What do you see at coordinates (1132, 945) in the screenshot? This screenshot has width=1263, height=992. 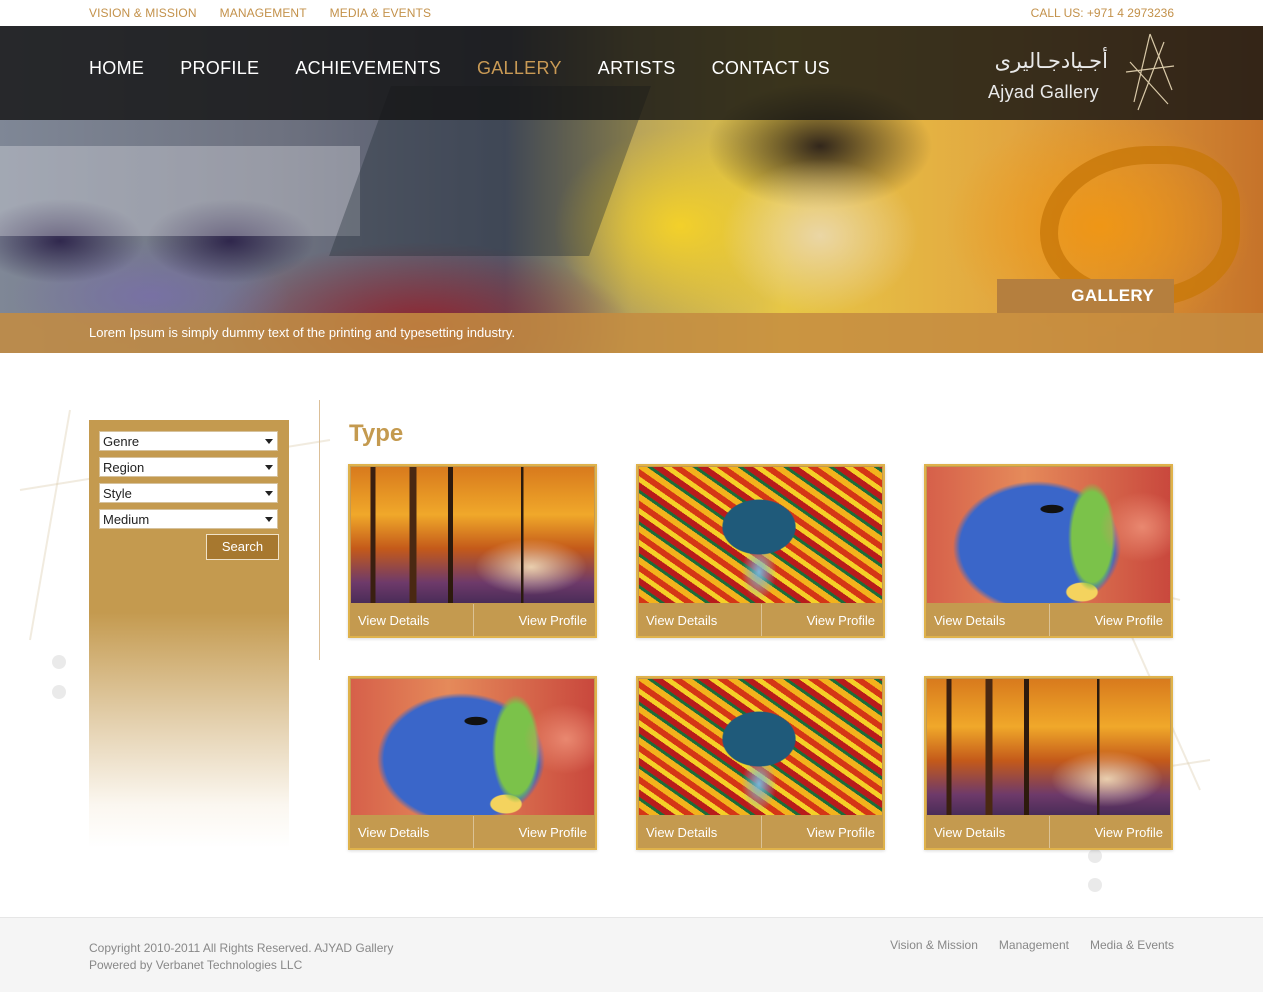 I see `footer-link-media-events: Media & Events` at bounding box center [1132, 945].